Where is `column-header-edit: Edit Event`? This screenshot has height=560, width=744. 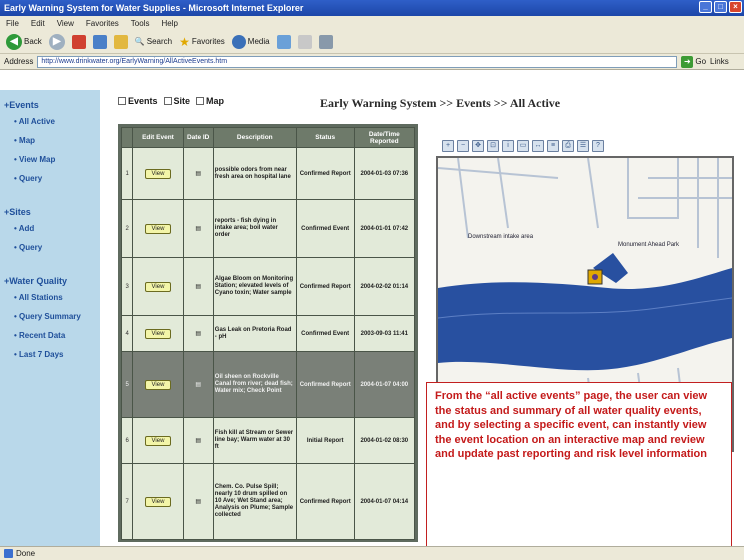 column-header-edit: Edit Event is located at coordinates (158, 137).